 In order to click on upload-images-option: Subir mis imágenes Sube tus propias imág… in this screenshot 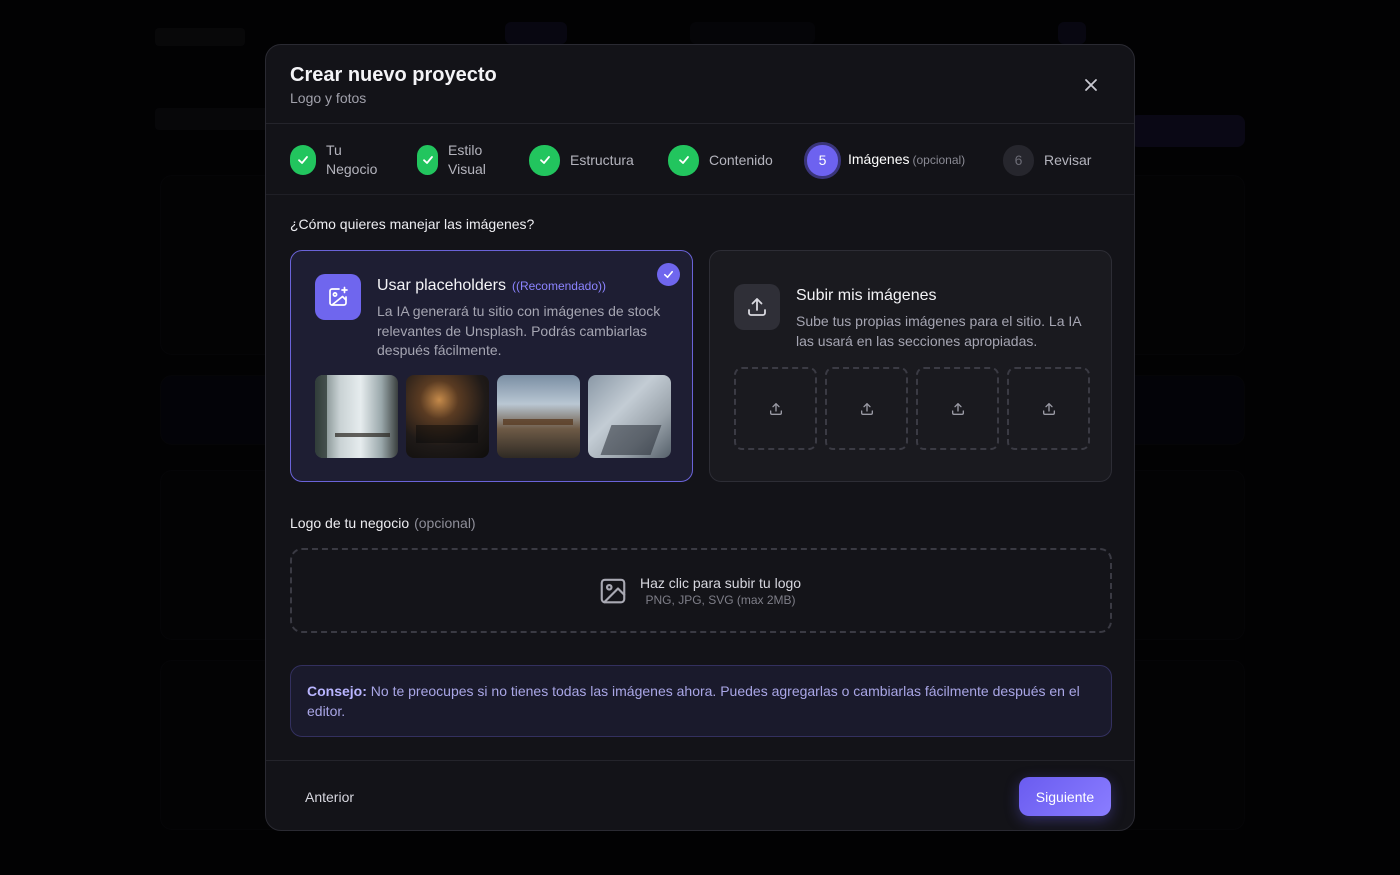, I will do `click(910, 366)`.